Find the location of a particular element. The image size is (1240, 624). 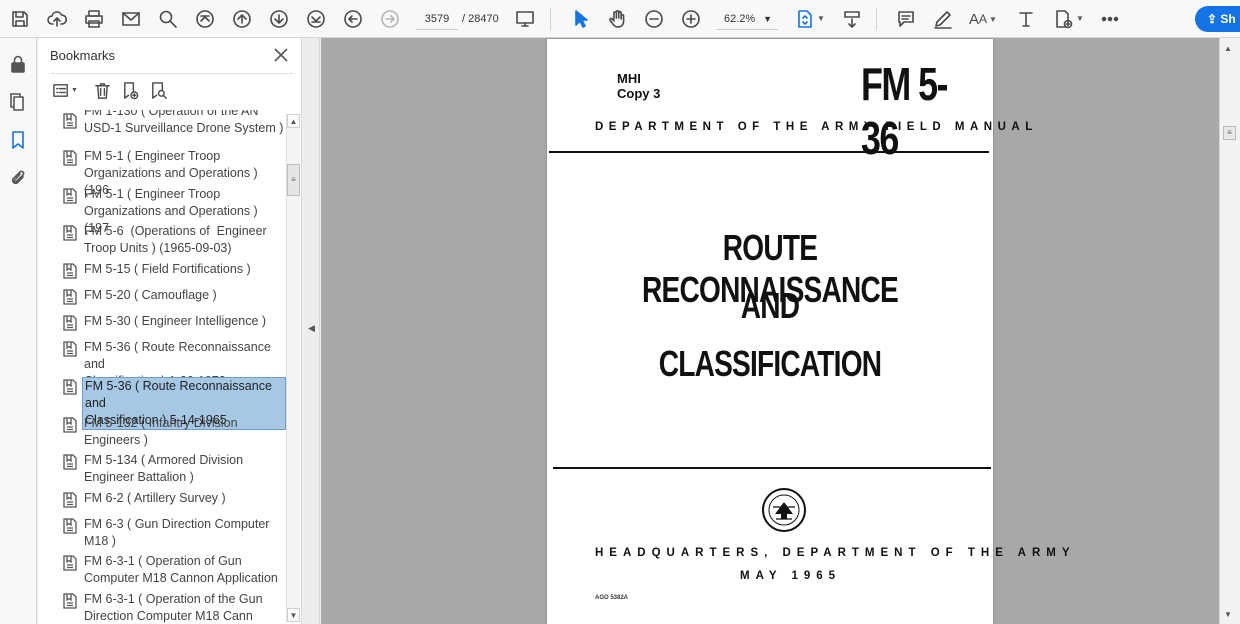

headquarters-line: HEADQUARTERS, DEPARTMENT OF THE ARMY is located at coordinates (835, 553).